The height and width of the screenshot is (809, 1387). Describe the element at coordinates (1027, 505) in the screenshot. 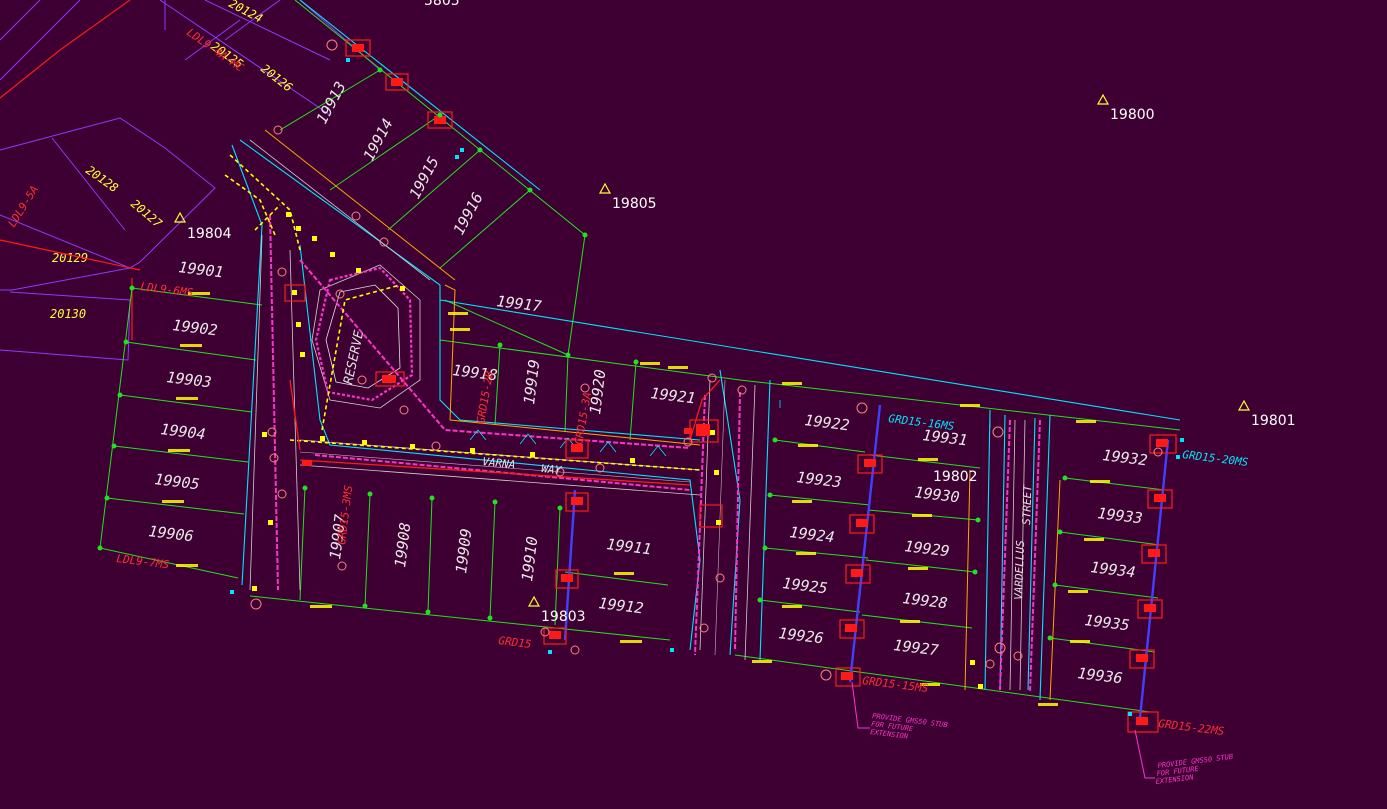

I see `street-name: STREET` at that location.